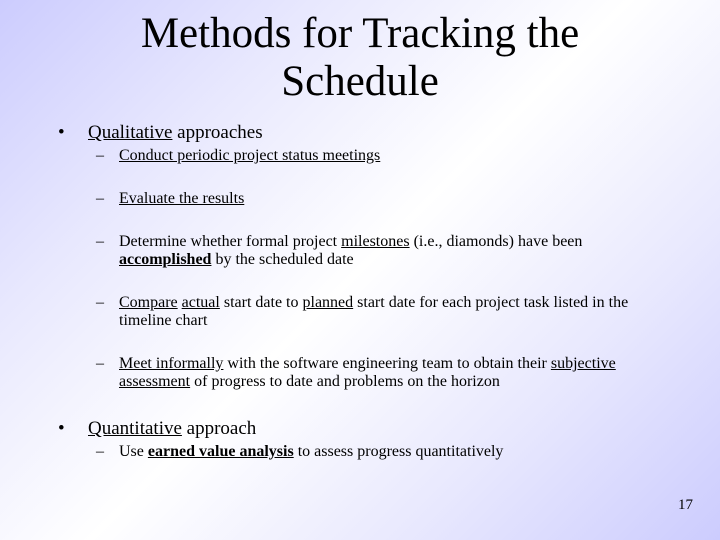 The width and height of the screenshot is (720, 540). I want to click on planned-term: planned, so click(328, 302).